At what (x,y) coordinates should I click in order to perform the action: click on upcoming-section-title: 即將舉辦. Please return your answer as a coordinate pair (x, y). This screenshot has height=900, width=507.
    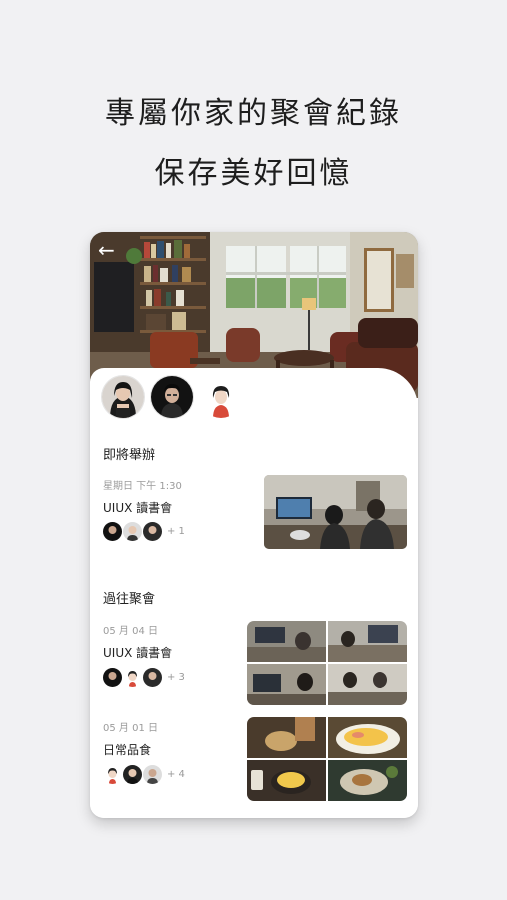
    Looking at the image, I should click on (129, 455).